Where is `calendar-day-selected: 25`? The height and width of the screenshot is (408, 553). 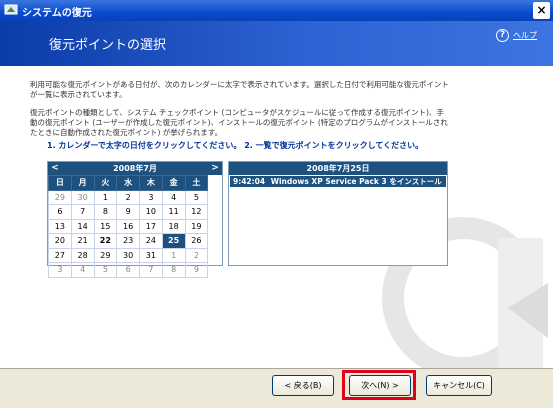 calendar-day-selected: 25 is located at coordinates (173, 241).